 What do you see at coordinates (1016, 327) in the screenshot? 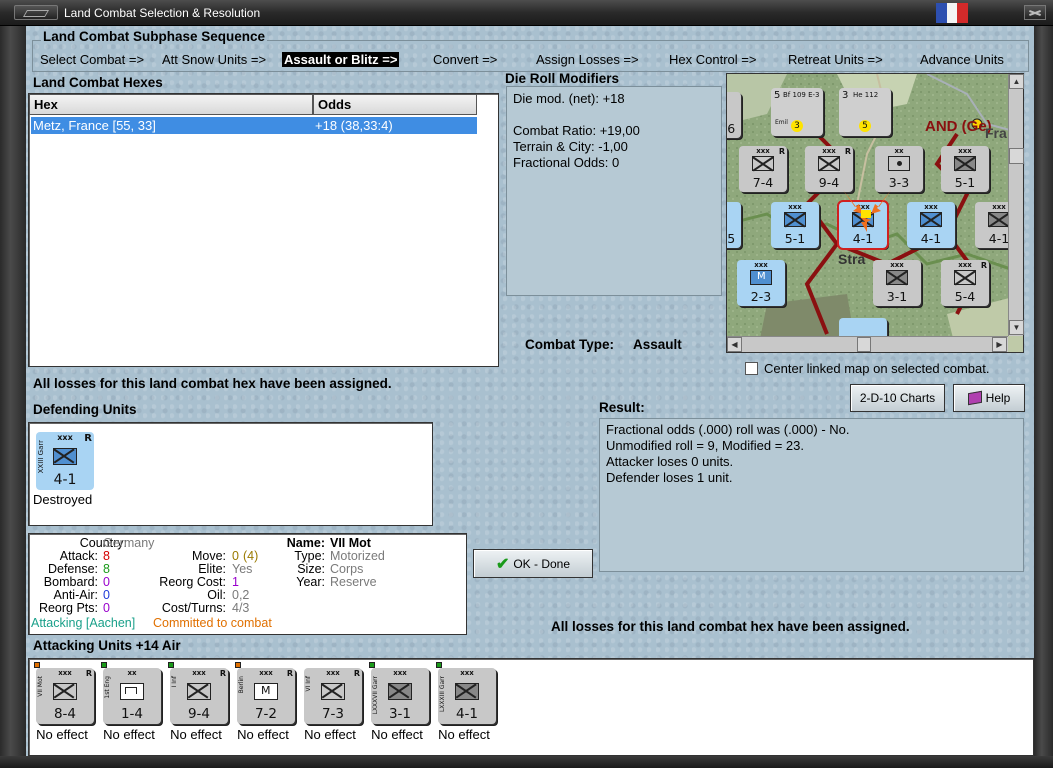
I see `scroll-down-icon: ▼` at bounding box center [1016, 327].